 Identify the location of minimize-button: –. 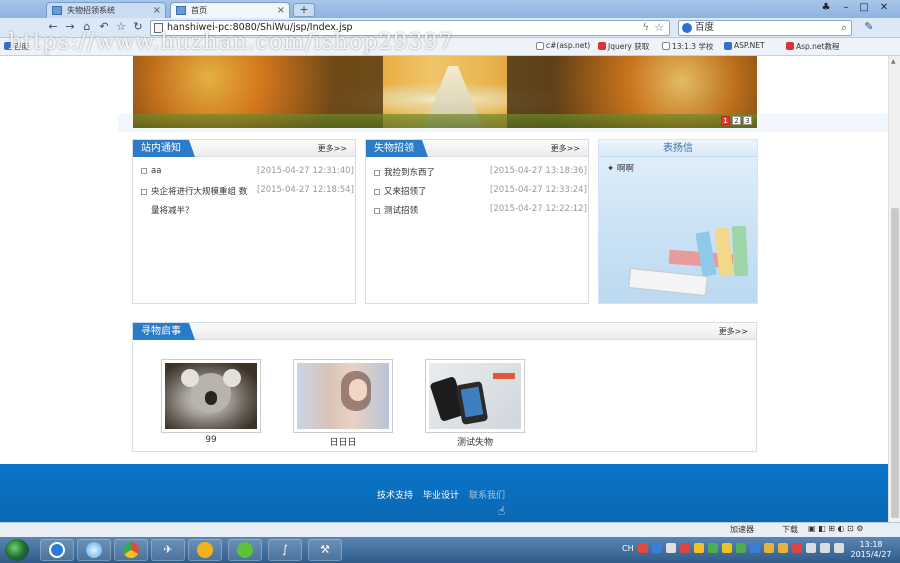
(846, 8).